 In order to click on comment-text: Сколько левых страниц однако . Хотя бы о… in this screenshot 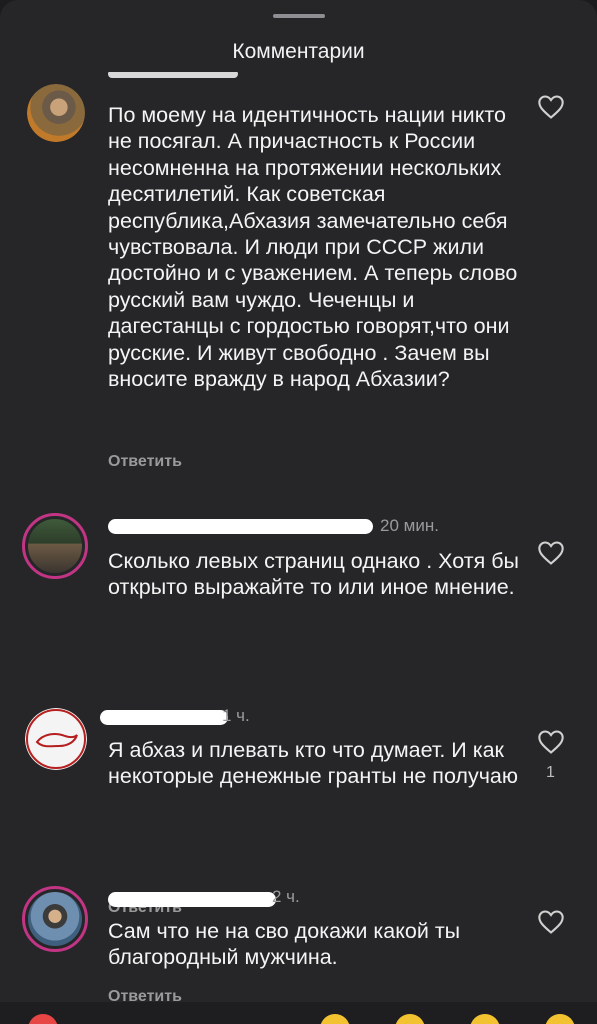, I will do `click(313, 574)`.